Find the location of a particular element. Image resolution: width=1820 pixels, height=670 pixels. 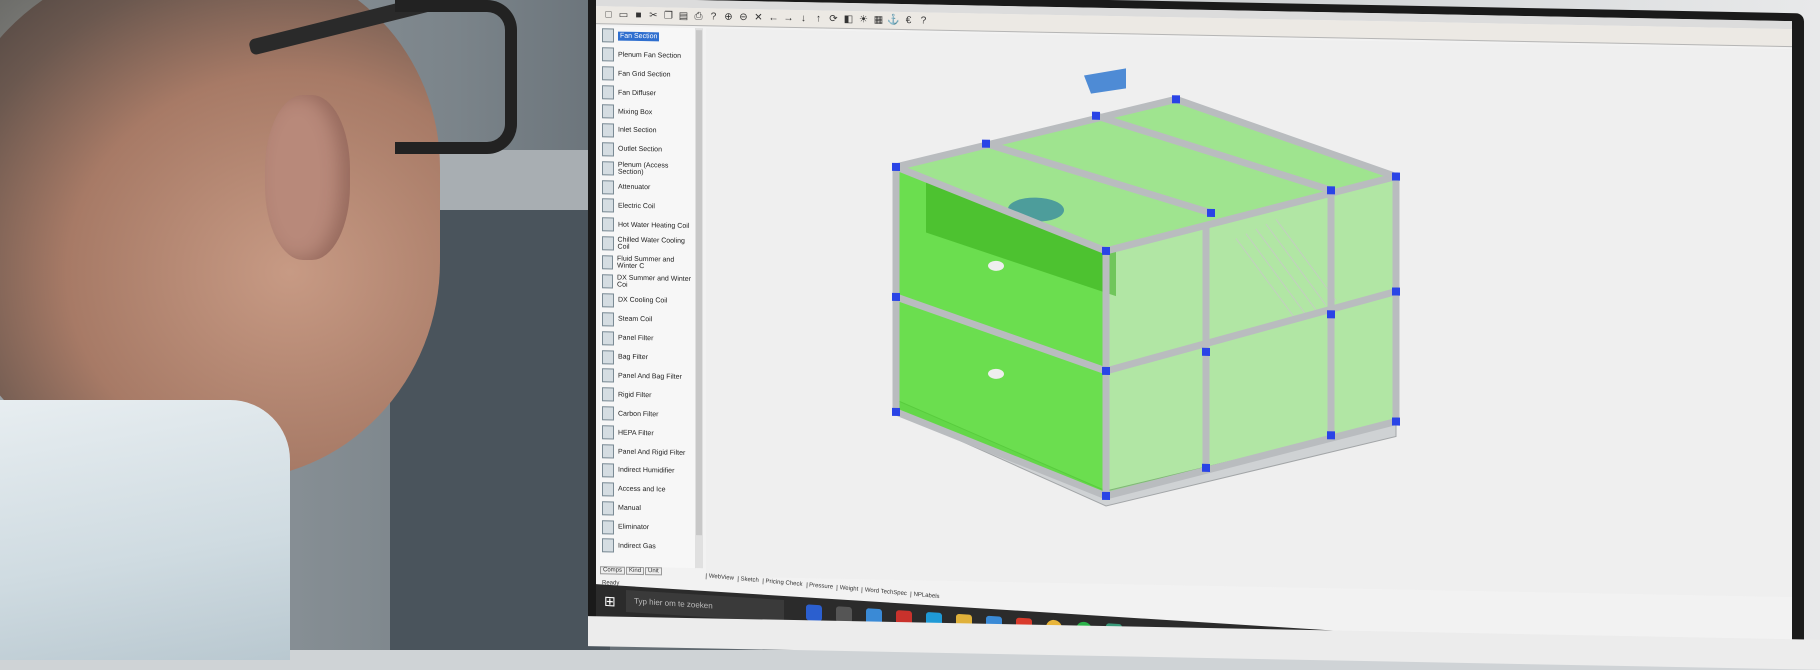

sidebar-item: HEPA Filter is located at coordinates (647, 433).